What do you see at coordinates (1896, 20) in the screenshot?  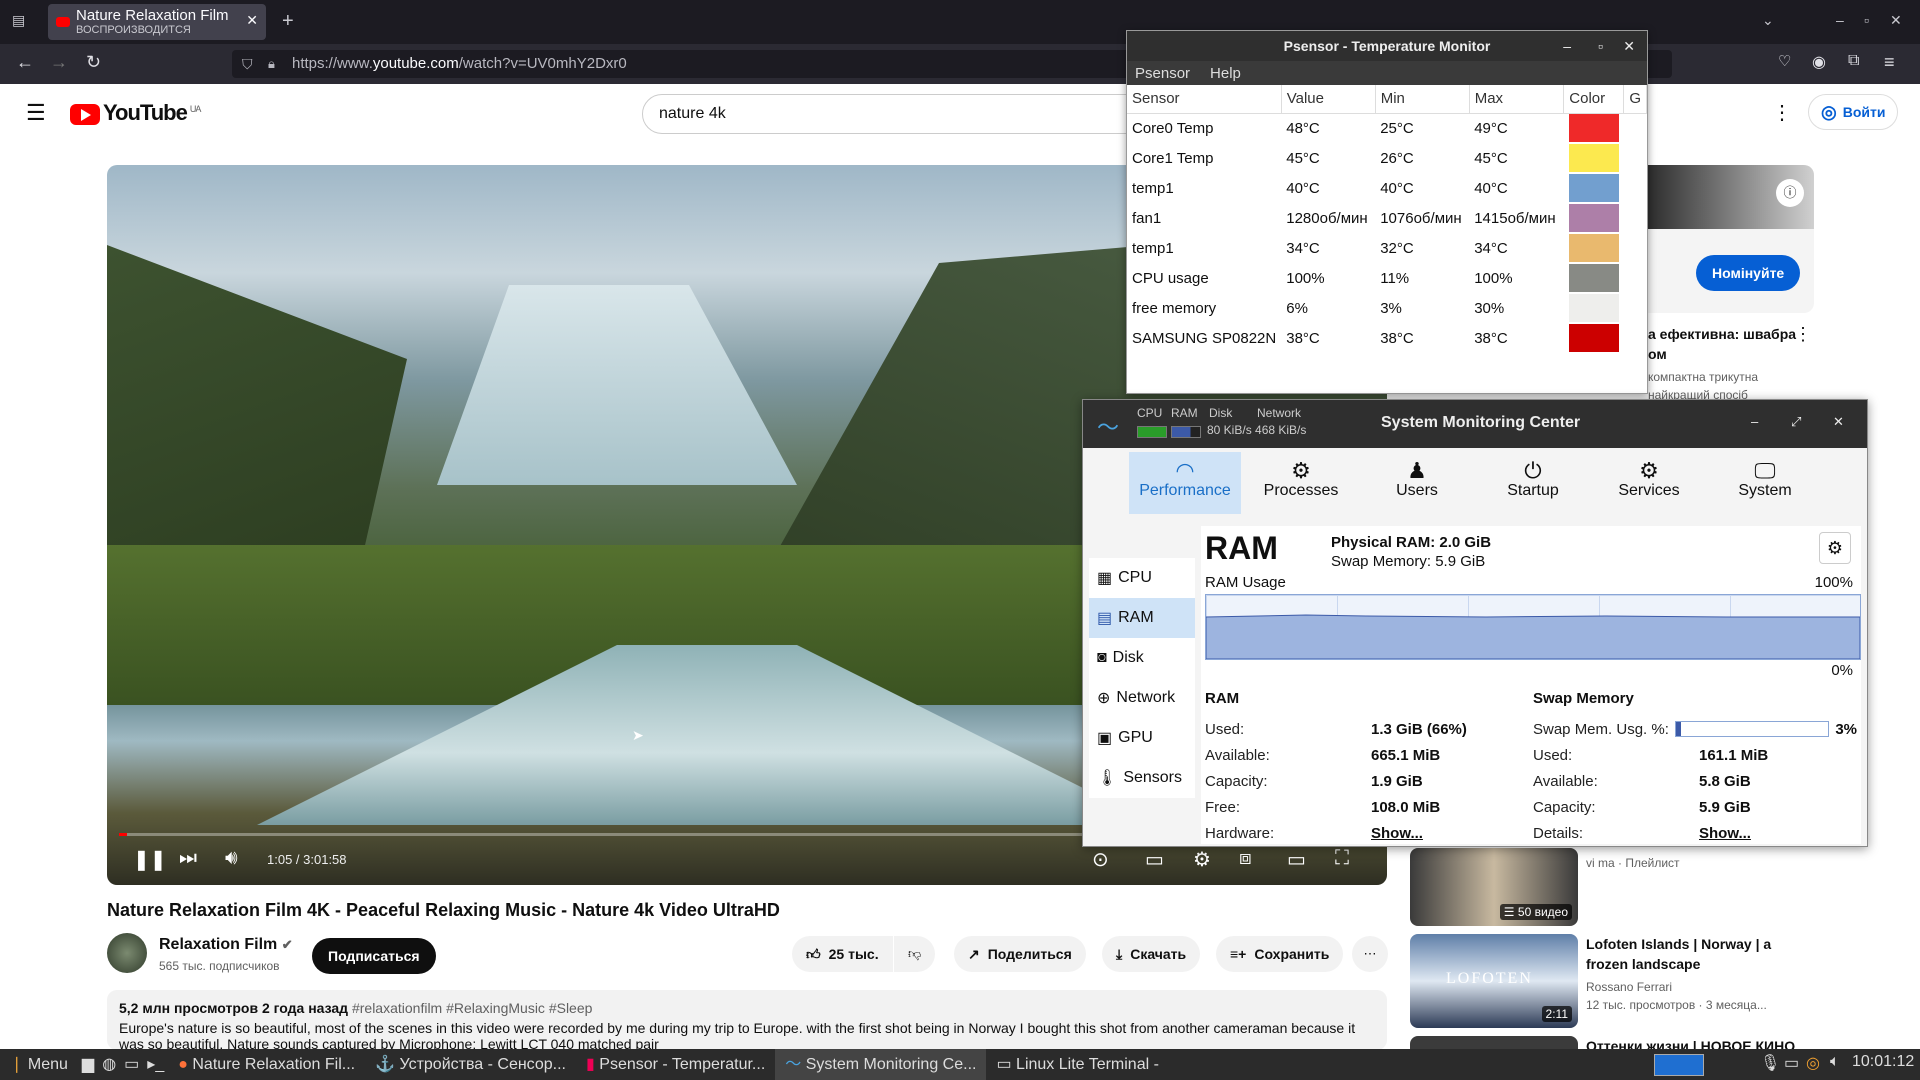 I see `close-window-icon: ✕` at bounding box center [1896, 20].